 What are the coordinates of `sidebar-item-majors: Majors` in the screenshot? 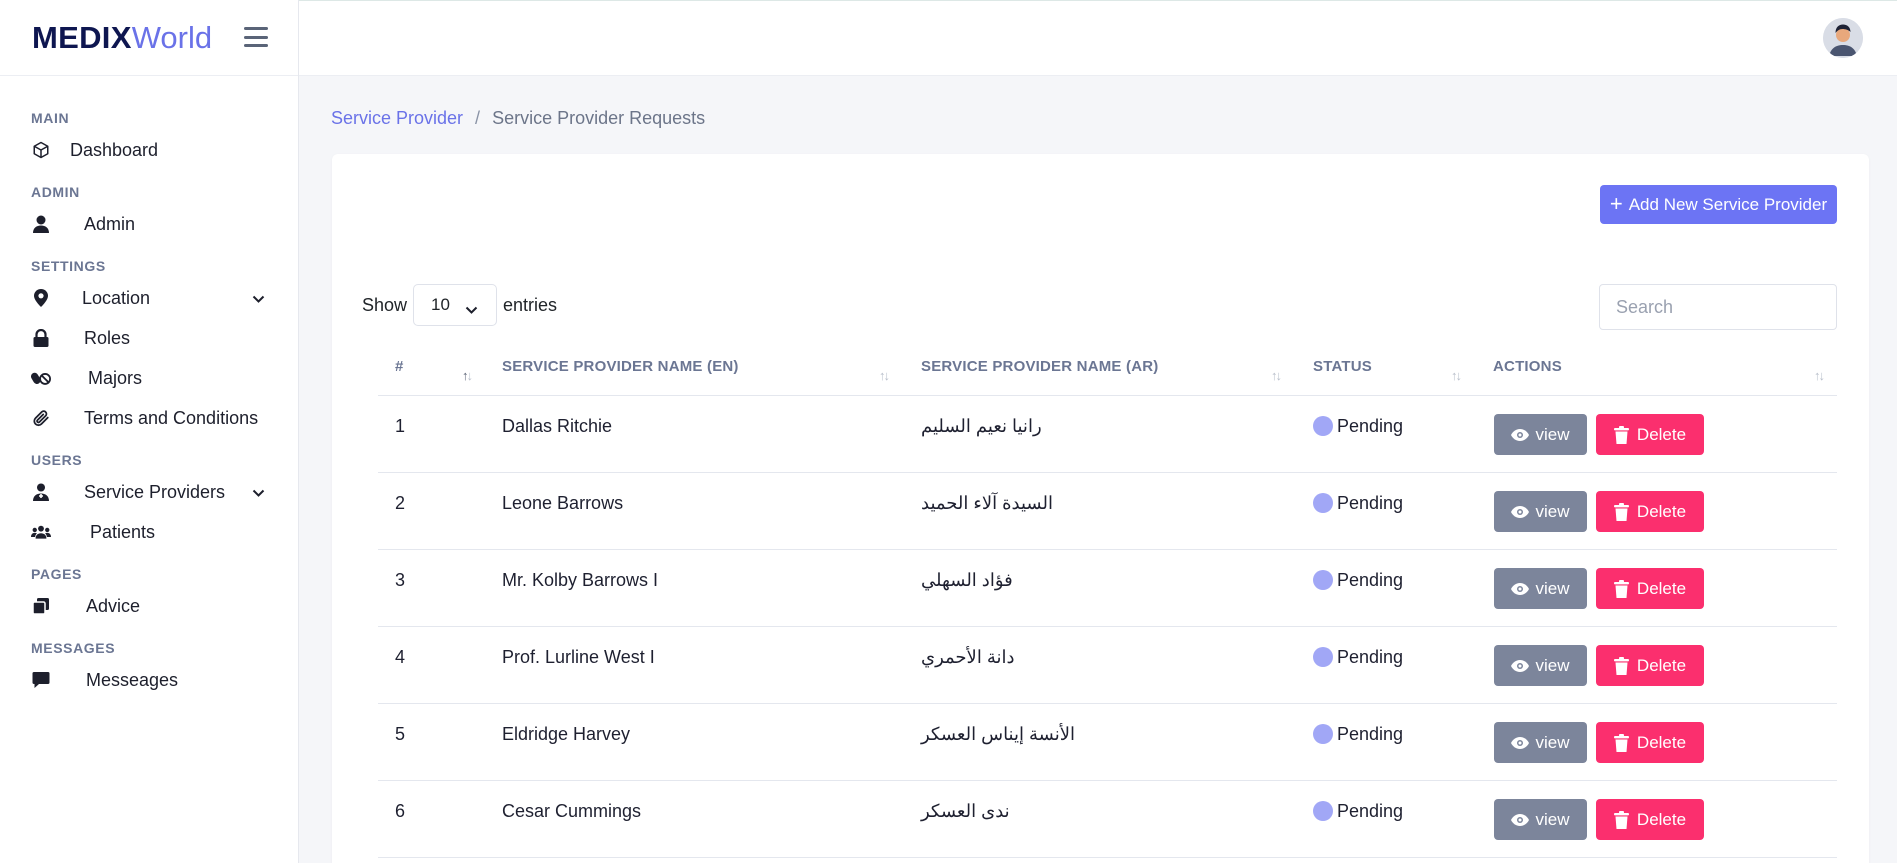 It's located at (149, 378).